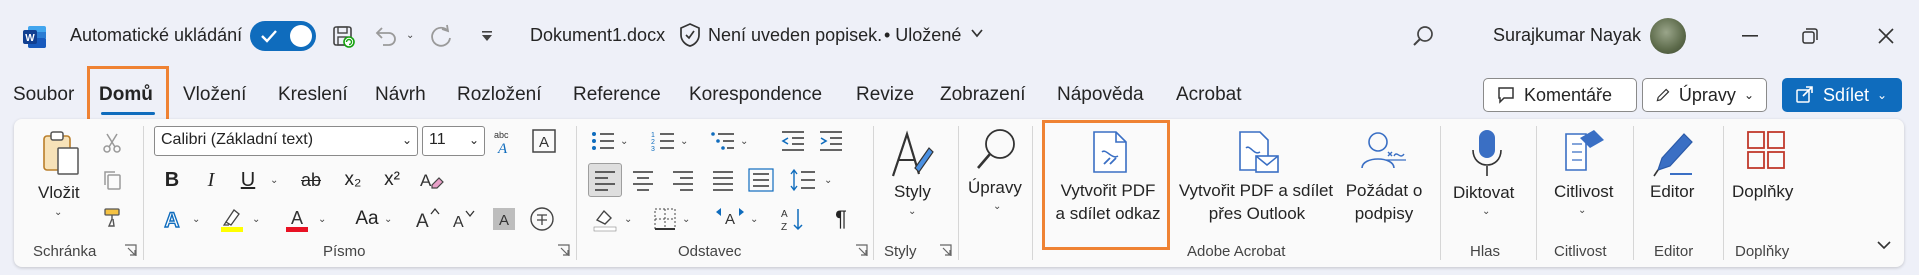 Image resolution: width=1919 pixels, height=275 pixels. I want to click on create-pdf-share-line2: a sdílet odkaz, so click(1108, 214).